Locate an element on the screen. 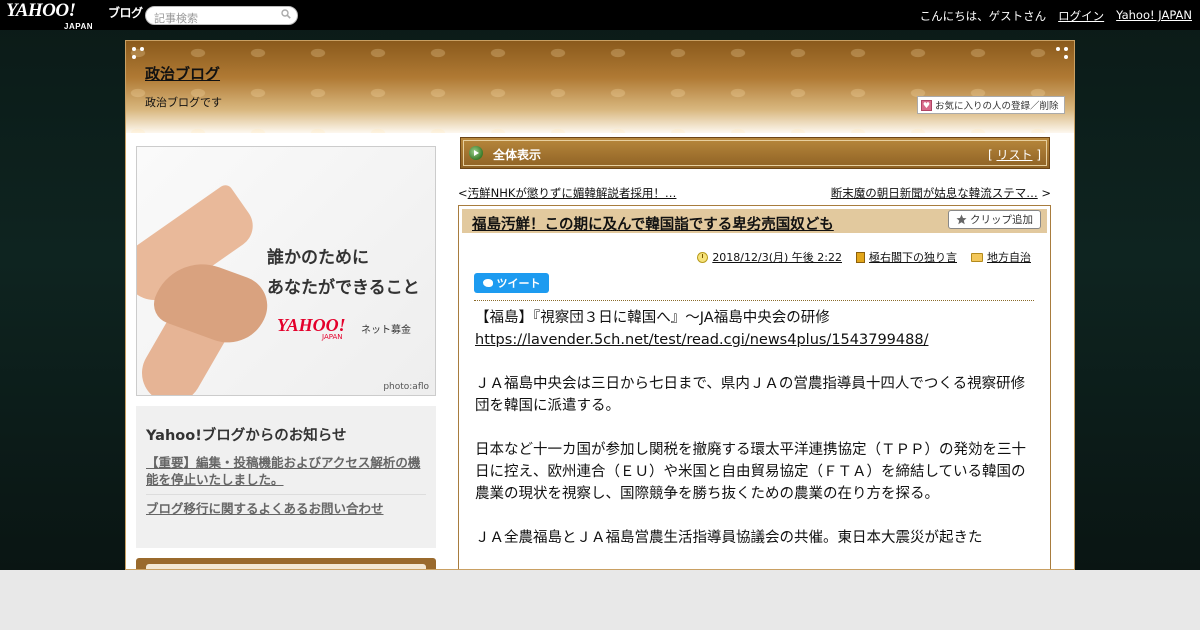 This screenshot has width=1200, height=630. search-input is located at coordinates (218, 18).